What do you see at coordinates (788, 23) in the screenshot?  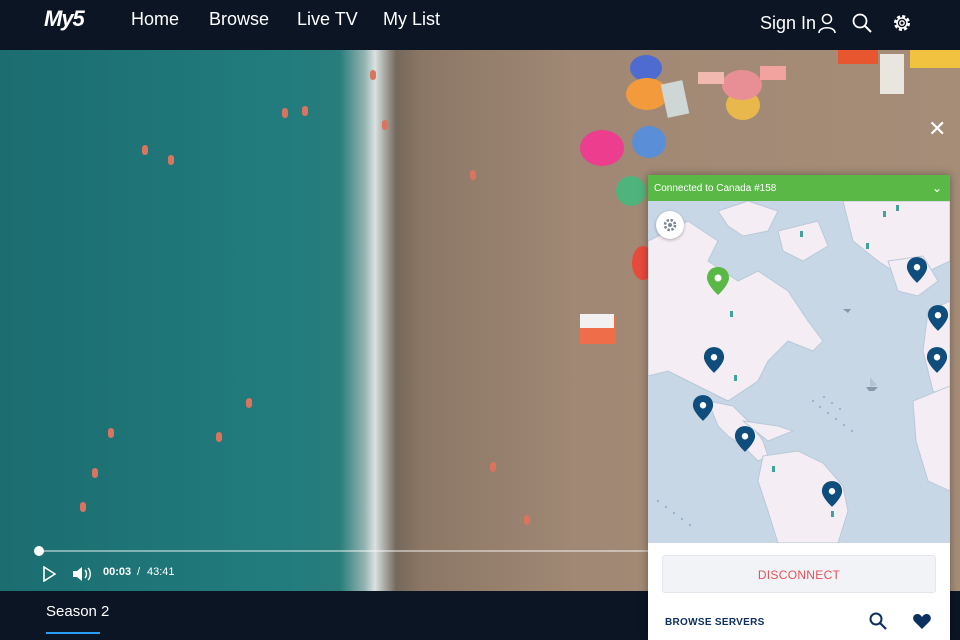 I see `sign-in-link: Sign In` at bounding box center [788, 23].